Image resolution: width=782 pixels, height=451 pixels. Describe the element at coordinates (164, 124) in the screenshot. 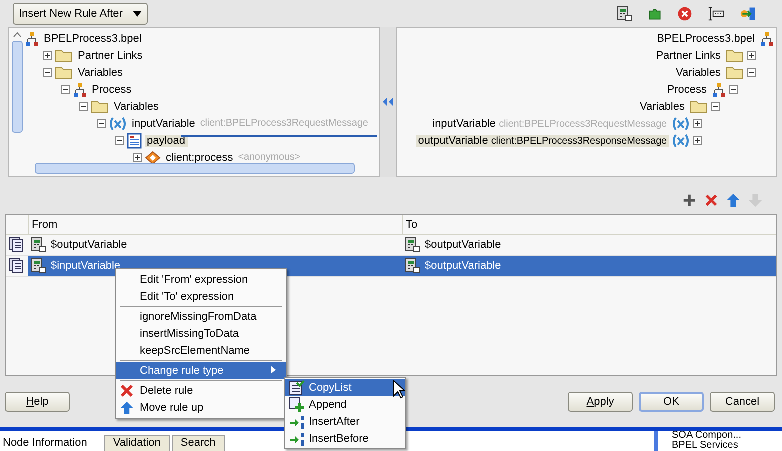

I see `tree-node-label: inputVariable` at that location.